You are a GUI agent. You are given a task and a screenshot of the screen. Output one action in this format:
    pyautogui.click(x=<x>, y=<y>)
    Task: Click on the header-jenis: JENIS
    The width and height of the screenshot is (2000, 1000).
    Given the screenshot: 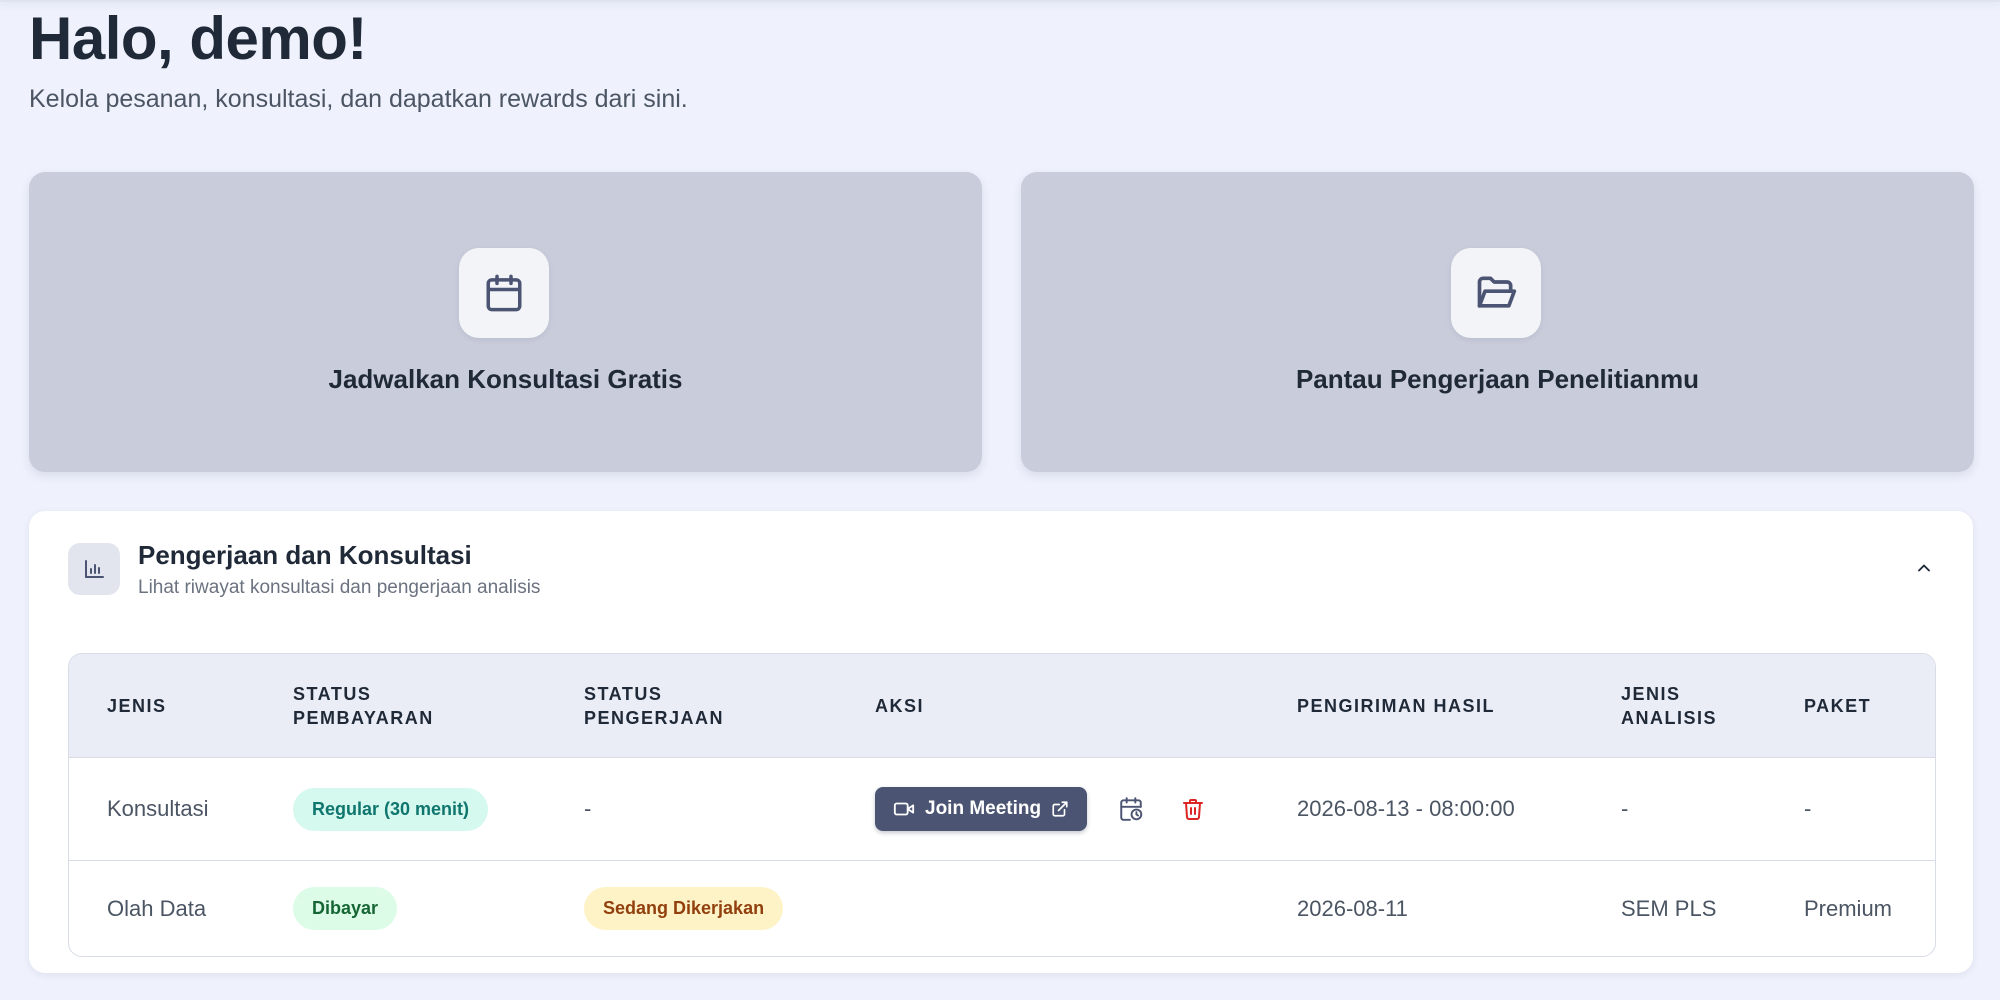 What is the action you would take?
    pyautogui.click(x=137, y=705)
    